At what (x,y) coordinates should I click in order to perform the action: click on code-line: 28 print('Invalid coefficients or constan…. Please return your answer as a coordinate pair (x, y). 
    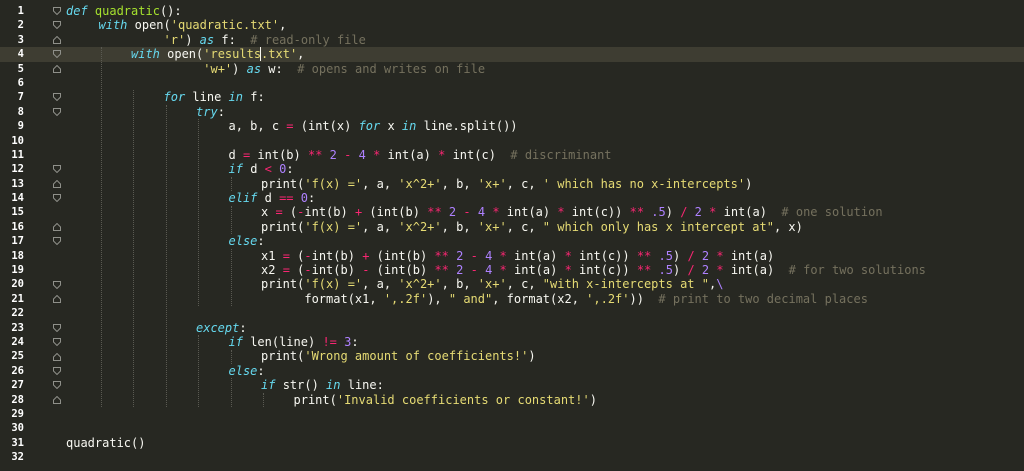
    Looking at the image, I should click on (512, 400).